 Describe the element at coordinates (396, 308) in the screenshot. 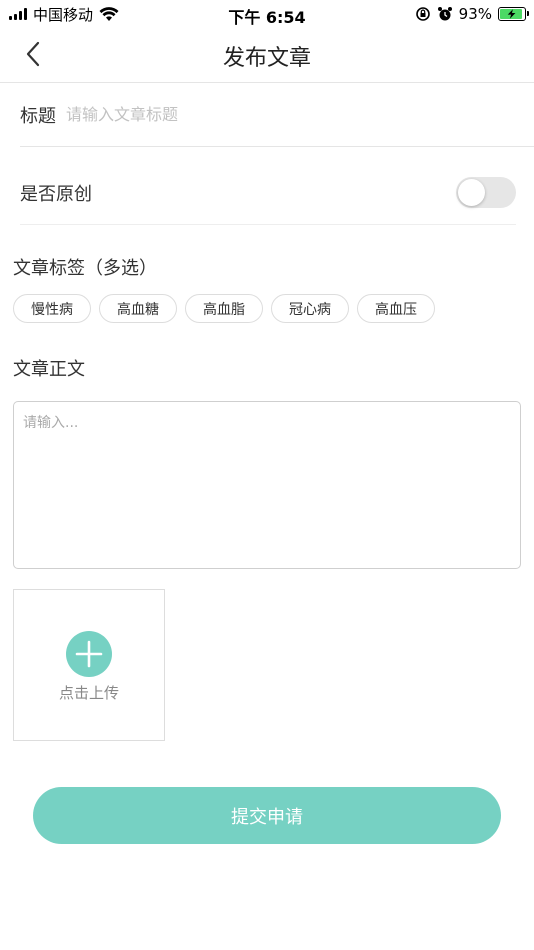

I see `tag-chip: 高血压` at that location.